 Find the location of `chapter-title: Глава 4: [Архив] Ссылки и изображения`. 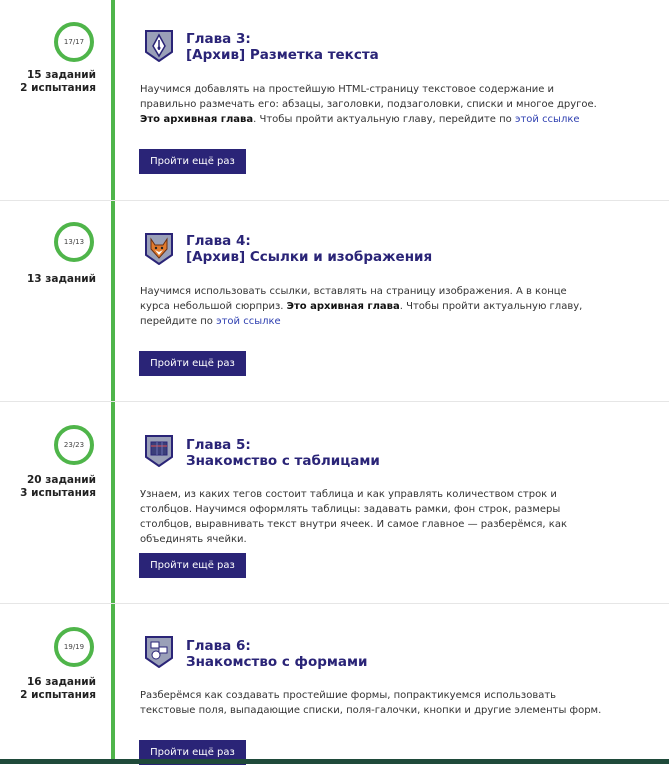

chapter-title: Глава 4: [Архив] Ссылки и изображения is located at coordinates (309, 249).